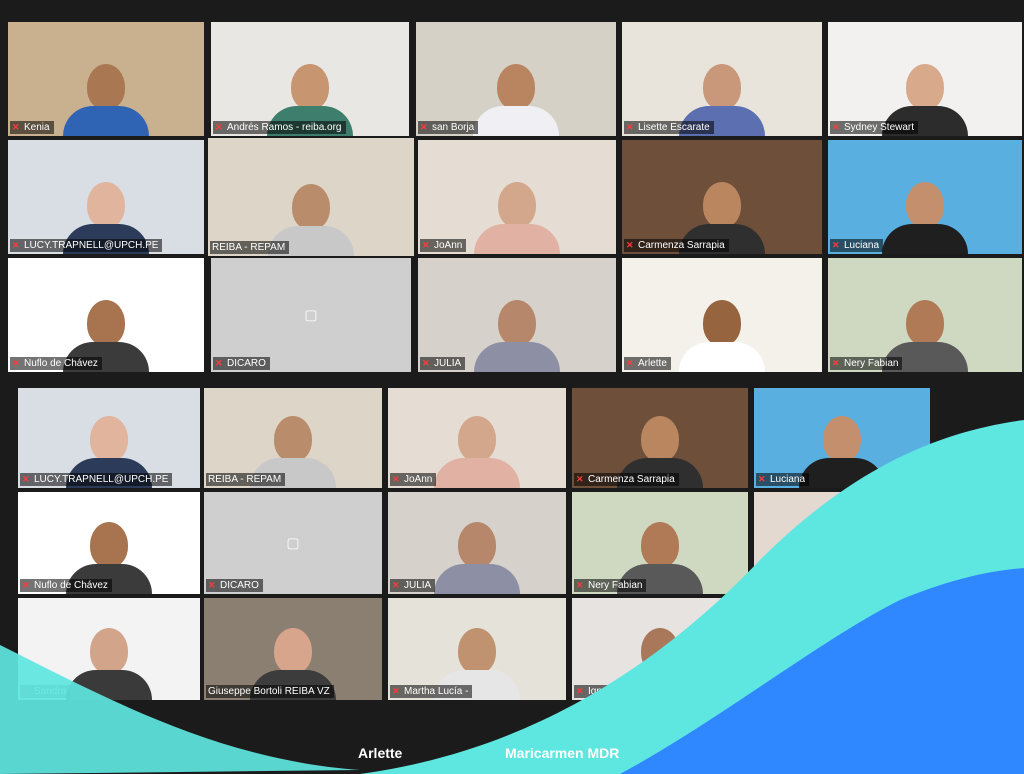 The height and width of the screenshot is (774, 1024). I want to click on participant-tile-active-speaker: REIBA - REPAM, so click(311, 197).